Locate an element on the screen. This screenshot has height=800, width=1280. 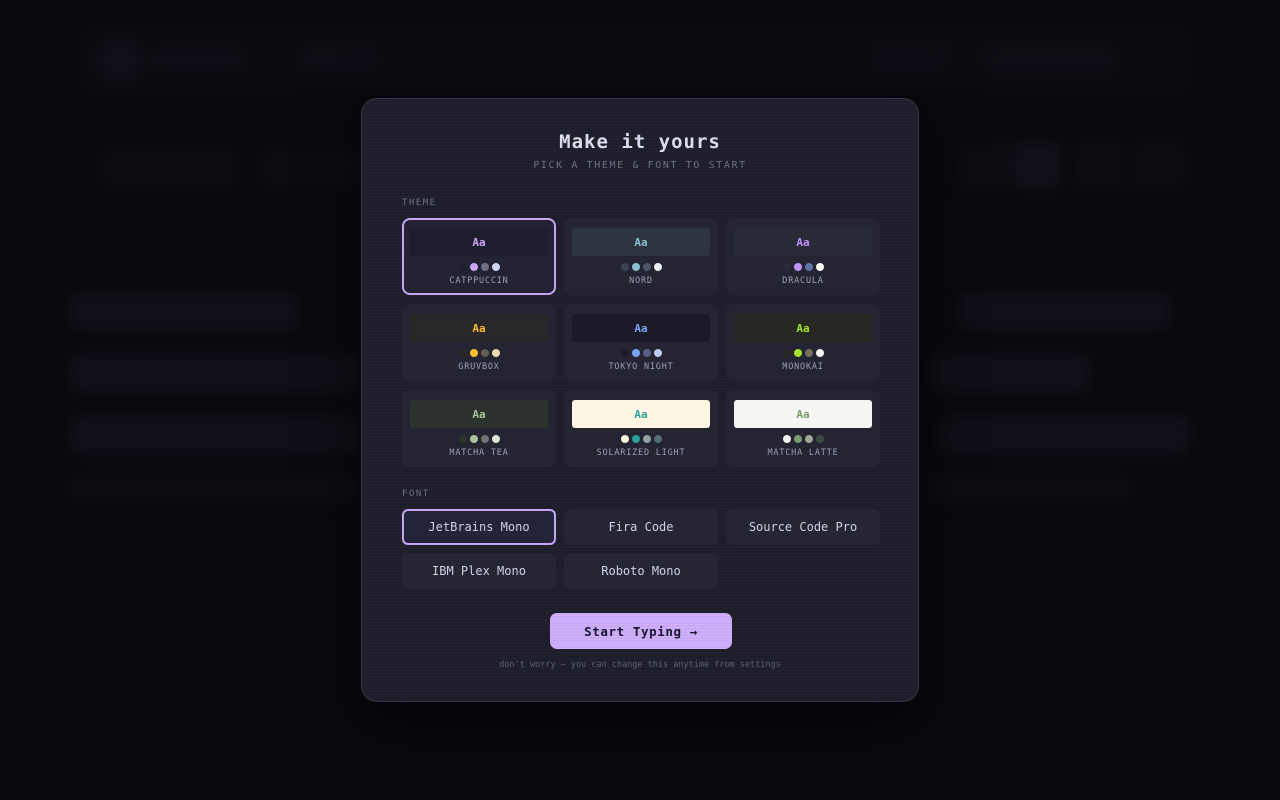
theme-name: MONOKAI is located at coordinates (803, 367).